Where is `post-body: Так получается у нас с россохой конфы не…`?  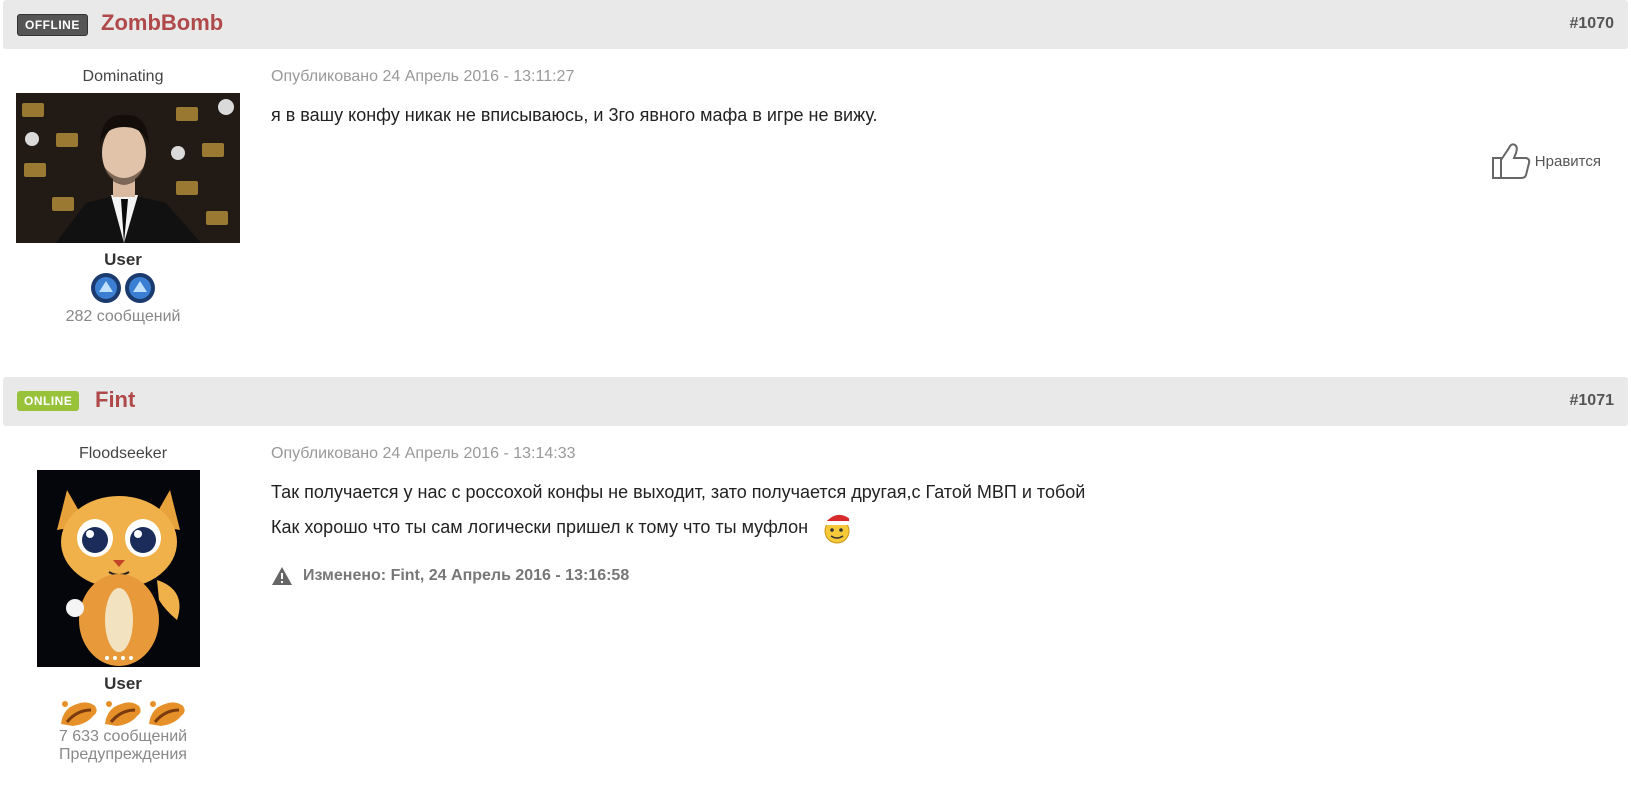 post-body: Так получается у нас с россохой конфы не… is located at coordinates (678, 510).